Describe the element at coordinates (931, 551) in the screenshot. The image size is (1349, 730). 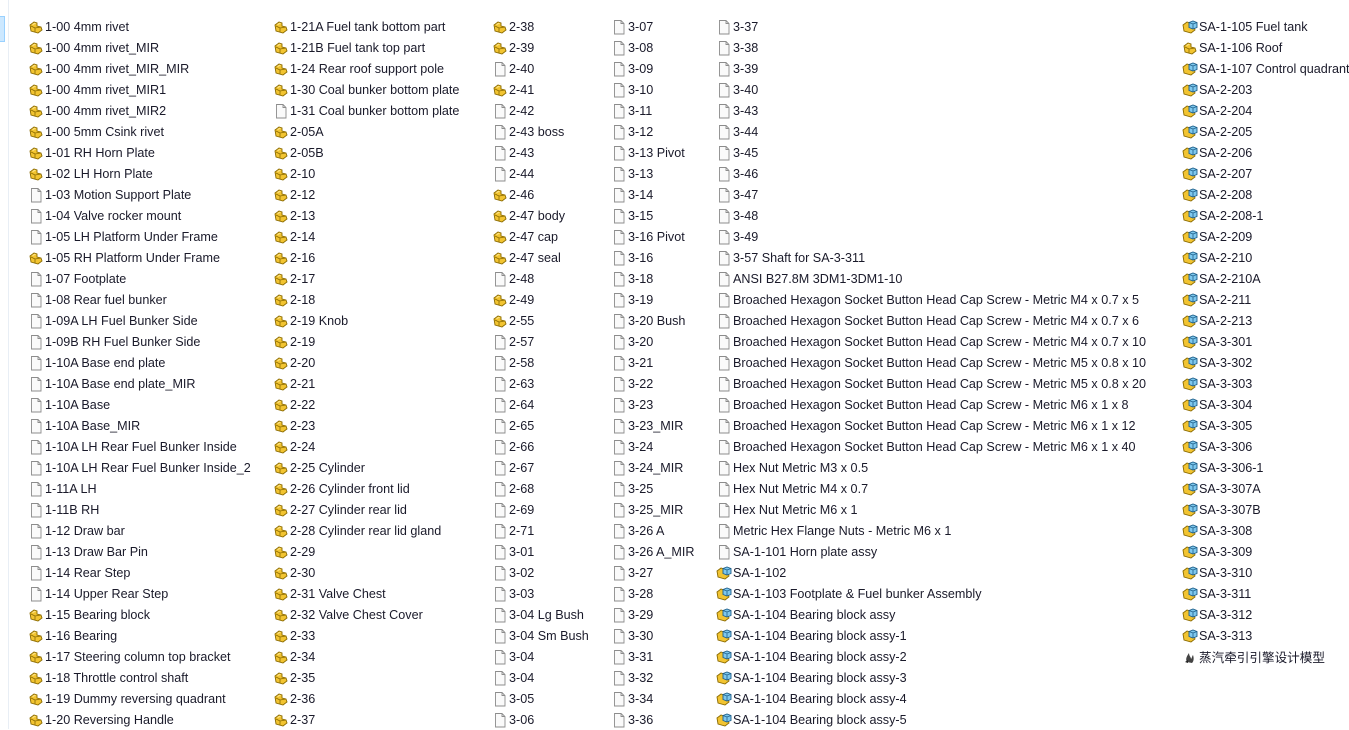
I see `file-item: SA-1-101 Horn plate assy` at that location.